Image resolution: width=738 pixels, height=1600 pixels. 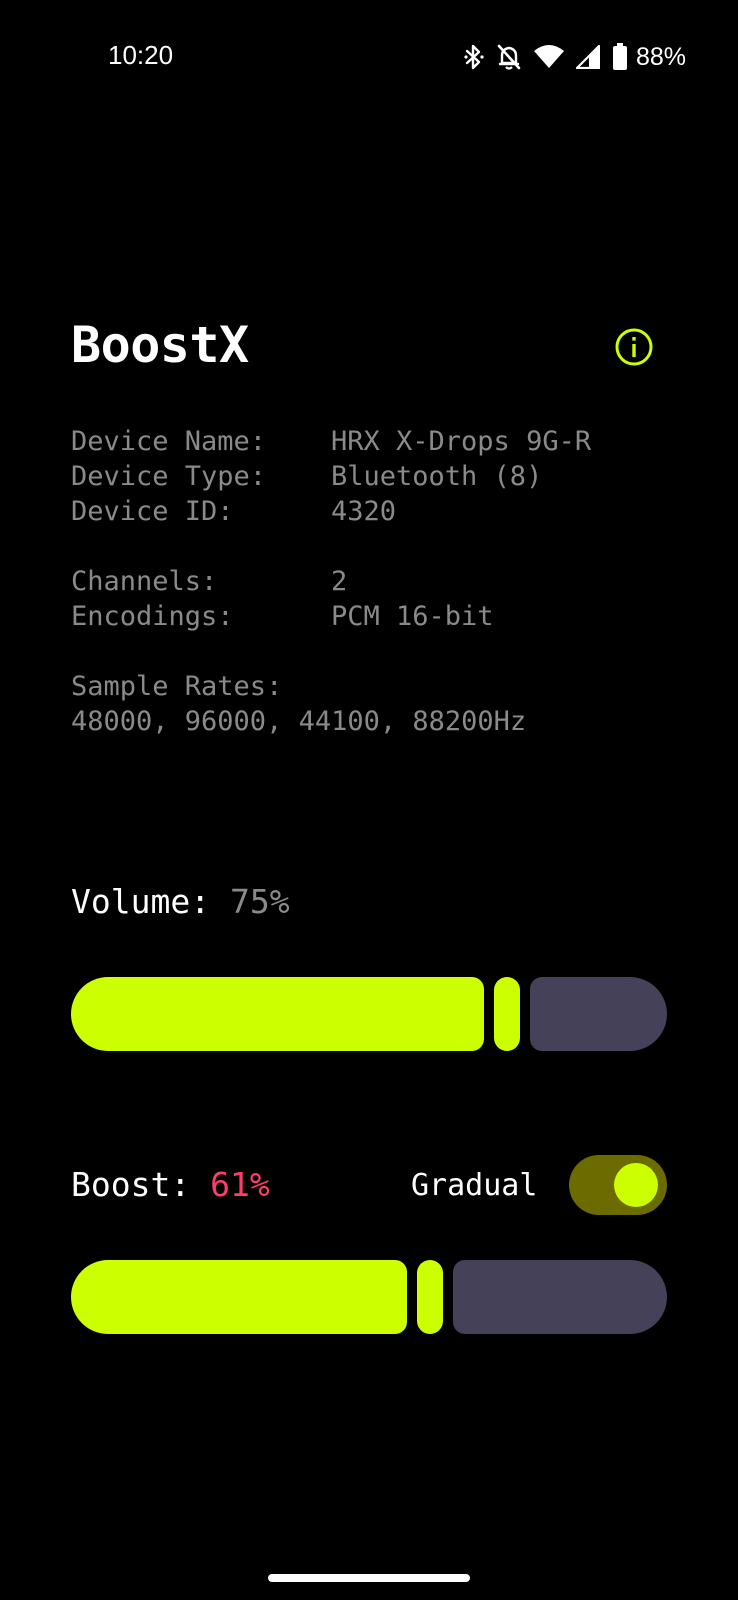 I want to click on status-time: 10:20, so click(x=141, y=55).